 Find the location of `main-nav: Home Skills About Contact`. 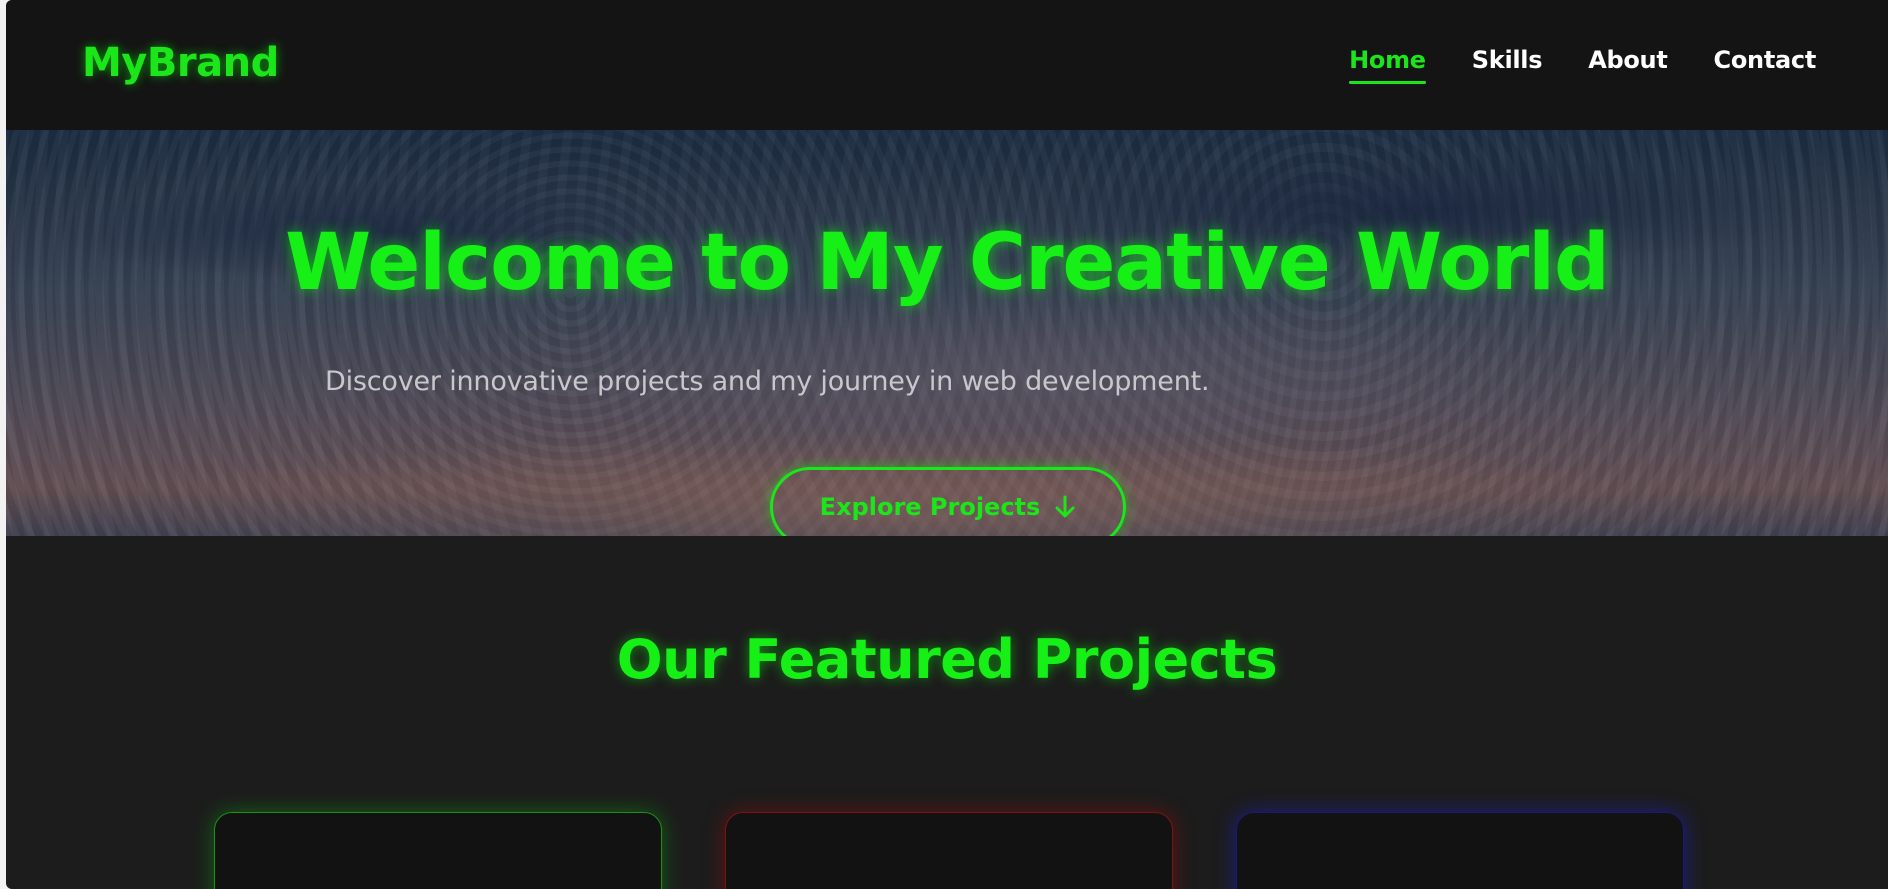

main-nav: Home Skills About Contact is located at coordinates (1582, 65).